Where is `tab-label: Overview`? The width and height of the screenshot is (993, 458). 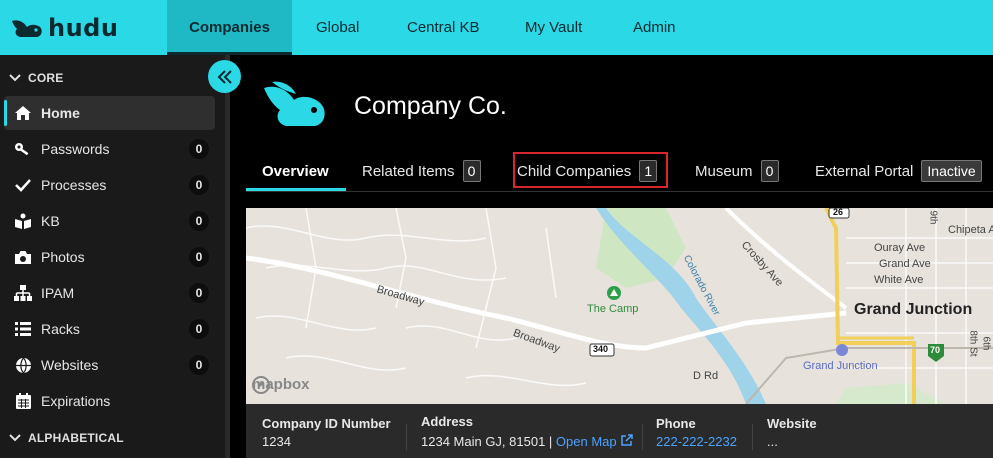 tab-label: Overview is located at coordinates (295, 171).